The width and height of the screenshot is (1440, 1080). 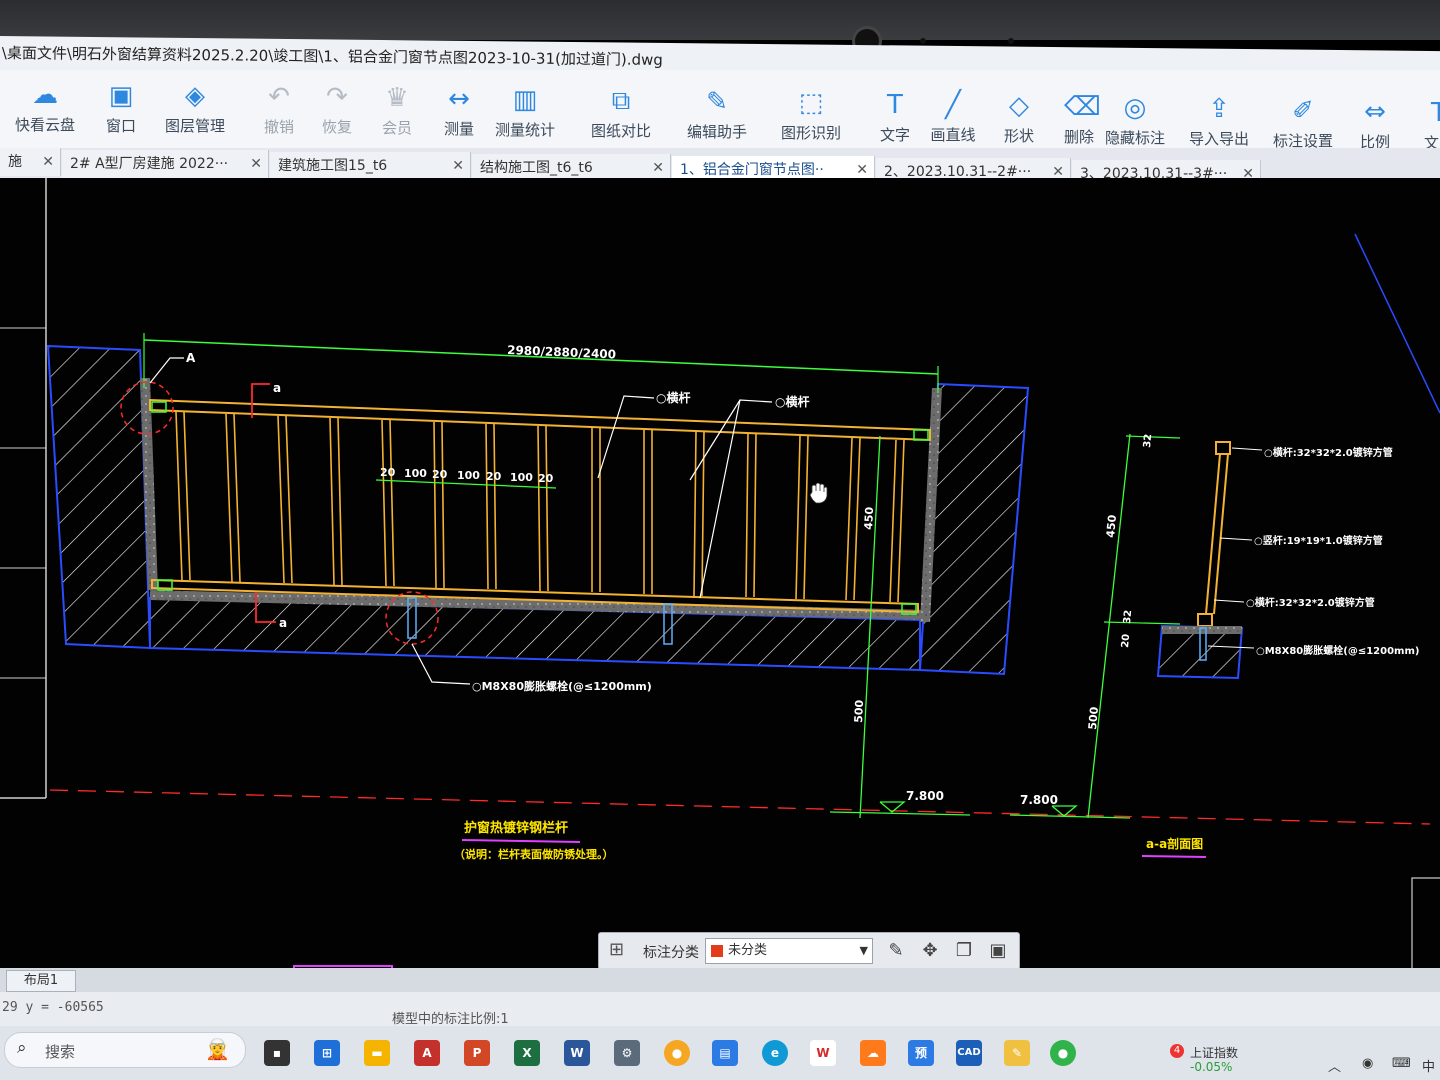 What do you see at coordinates (450, 1019) in the screenshot?
I see `annotation-scale-text: 模型中的标注比例:1` at bounding box center [450, 1019].